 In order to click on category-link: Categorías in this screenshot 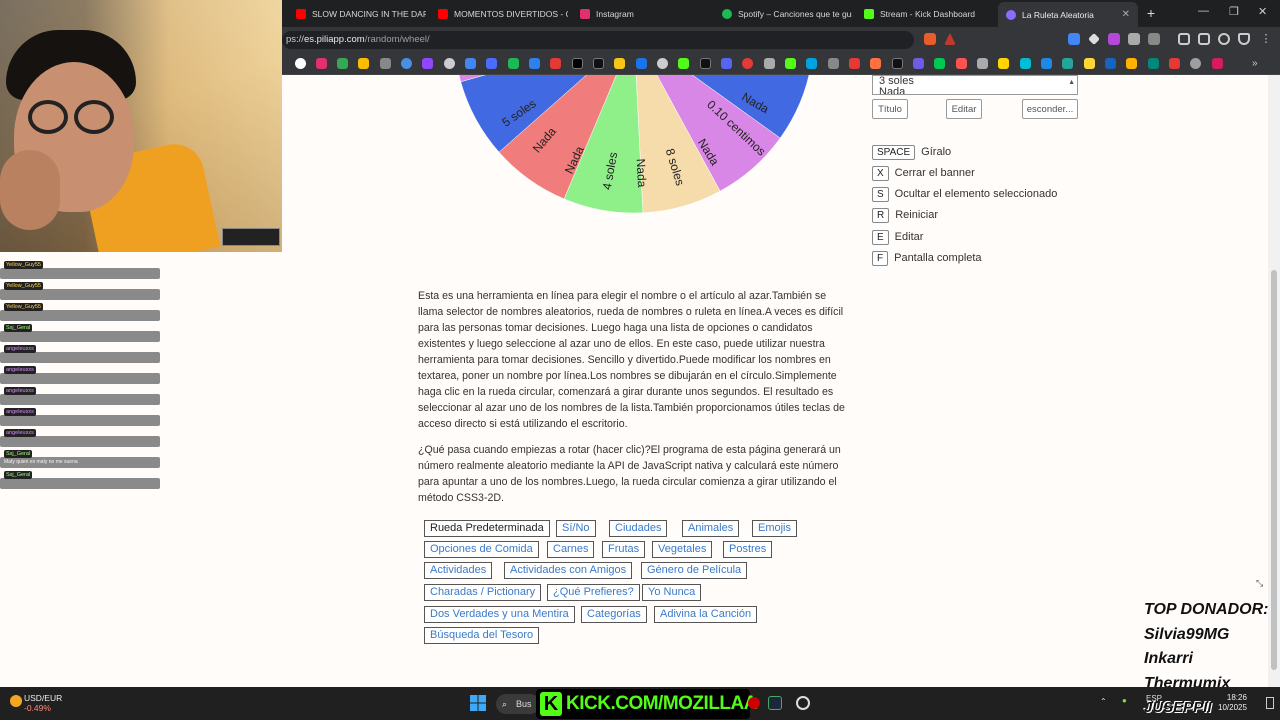, I will do `click(614, 614)`.